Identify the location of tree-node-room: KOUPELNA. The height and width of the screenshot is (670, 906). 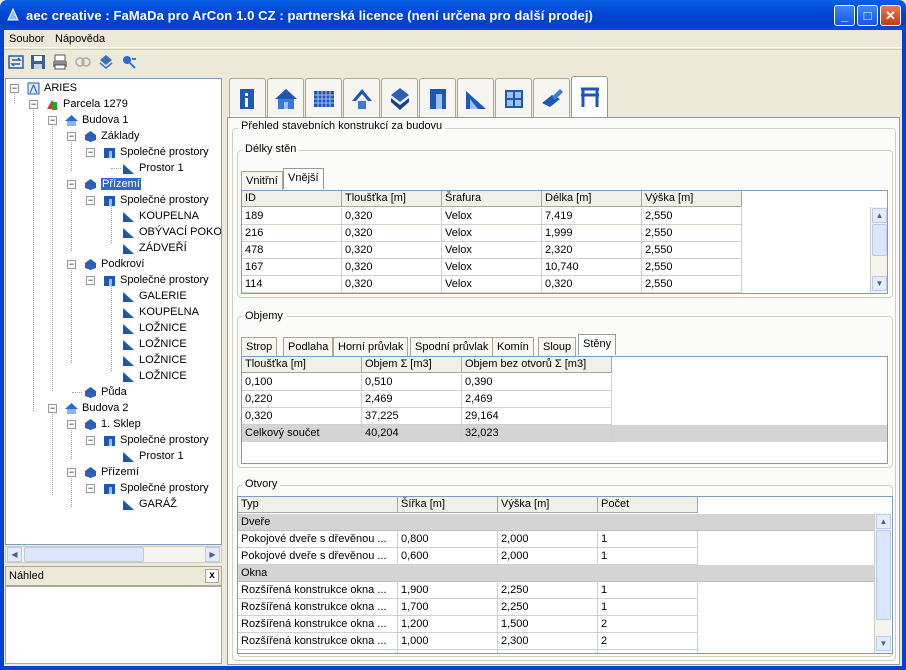
(160, 312).